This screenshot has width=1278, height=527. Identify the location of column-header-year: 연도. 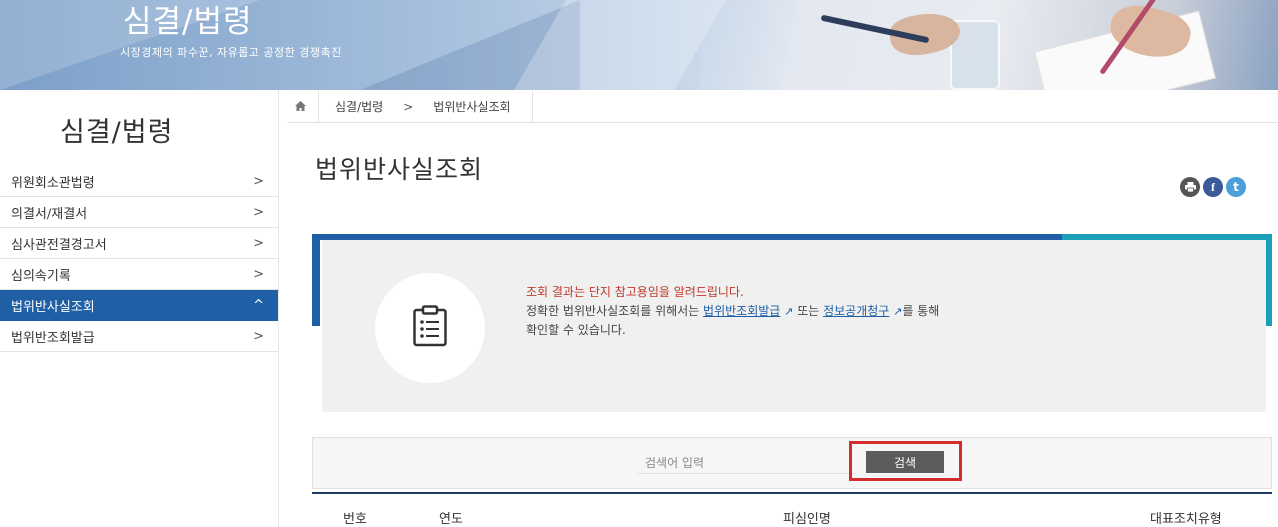
(451, 517).